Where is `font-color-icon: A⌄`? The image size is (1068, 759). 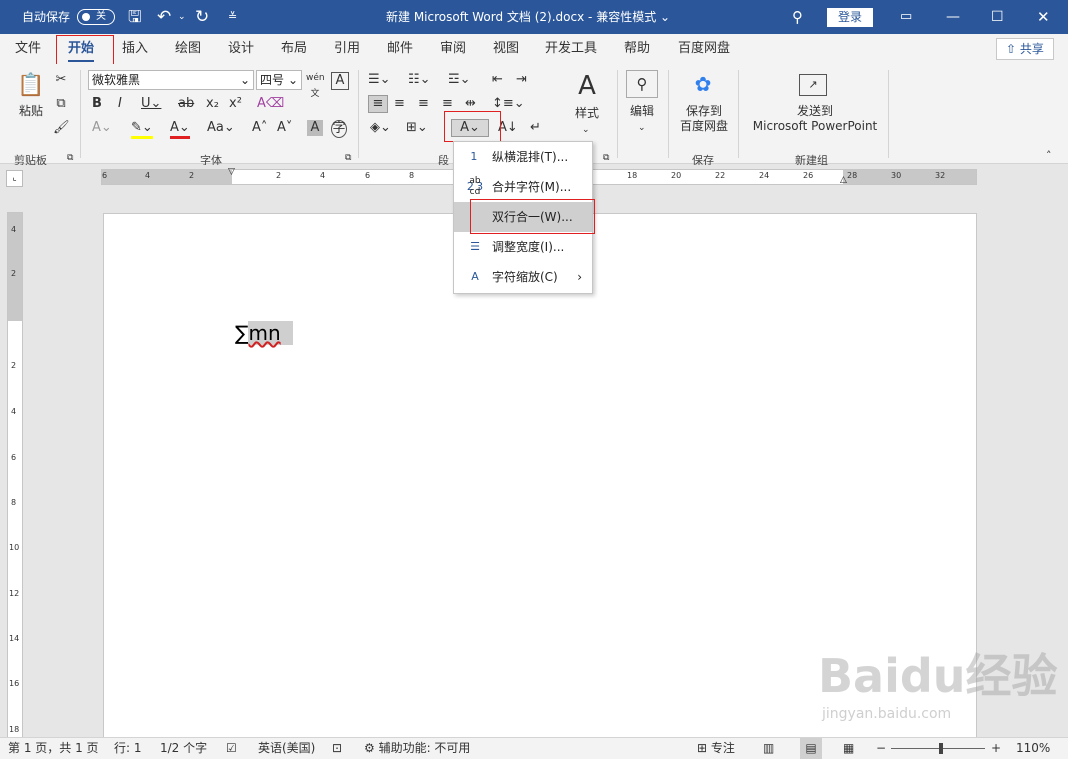 font-color-icon: A⌄ is located at coordinates (180, 129).